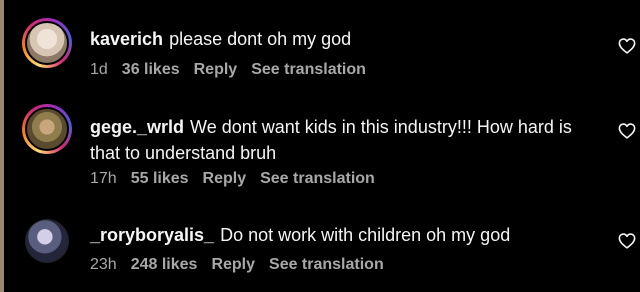  I want to click on window-edge, so click(2, 146).